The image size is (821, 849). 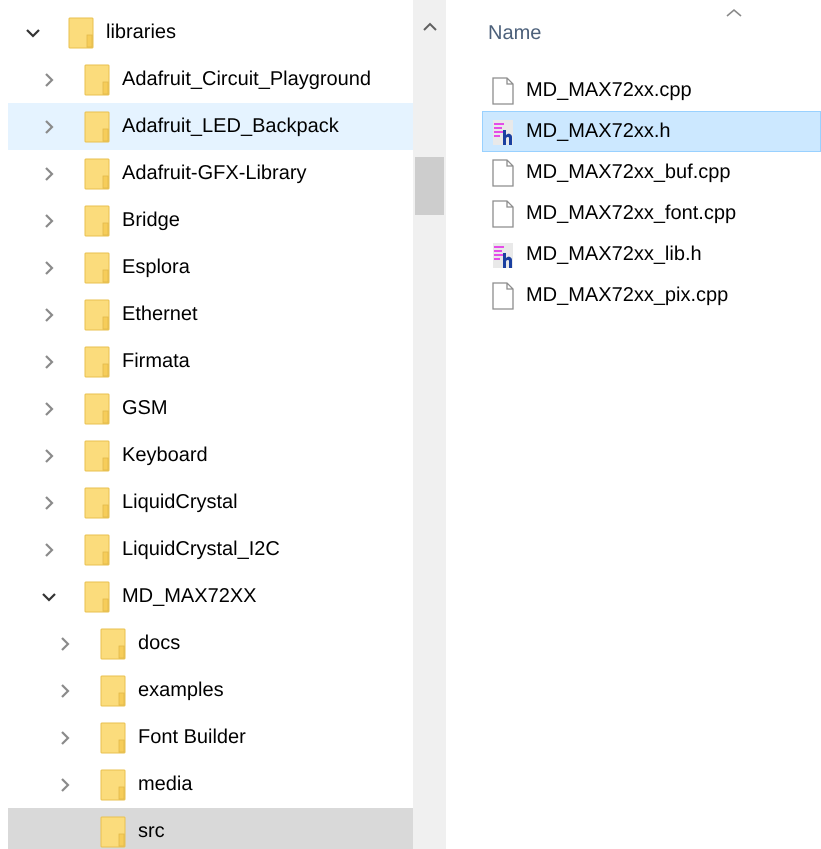 What do you see at coordinates (210, 314) in the screenshot?
I see `tree-item: Ethernet` at bounding box center [210, 314].